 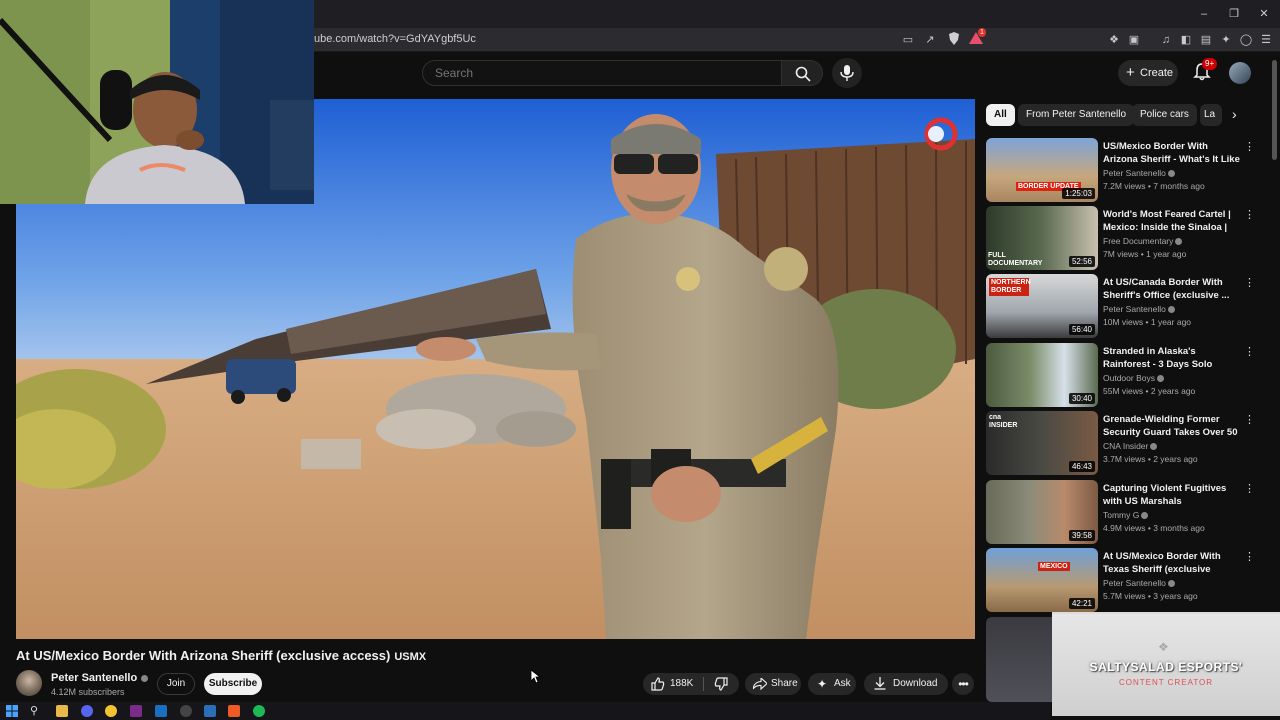 I want to click on ask-button: ✦ Ask, so click(x=832, y=684).